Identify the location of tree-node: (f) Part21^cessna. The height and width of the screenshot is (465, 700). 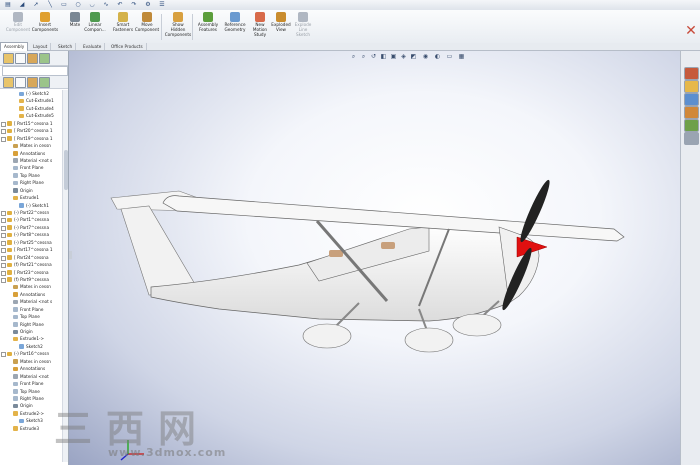
(31, 265).